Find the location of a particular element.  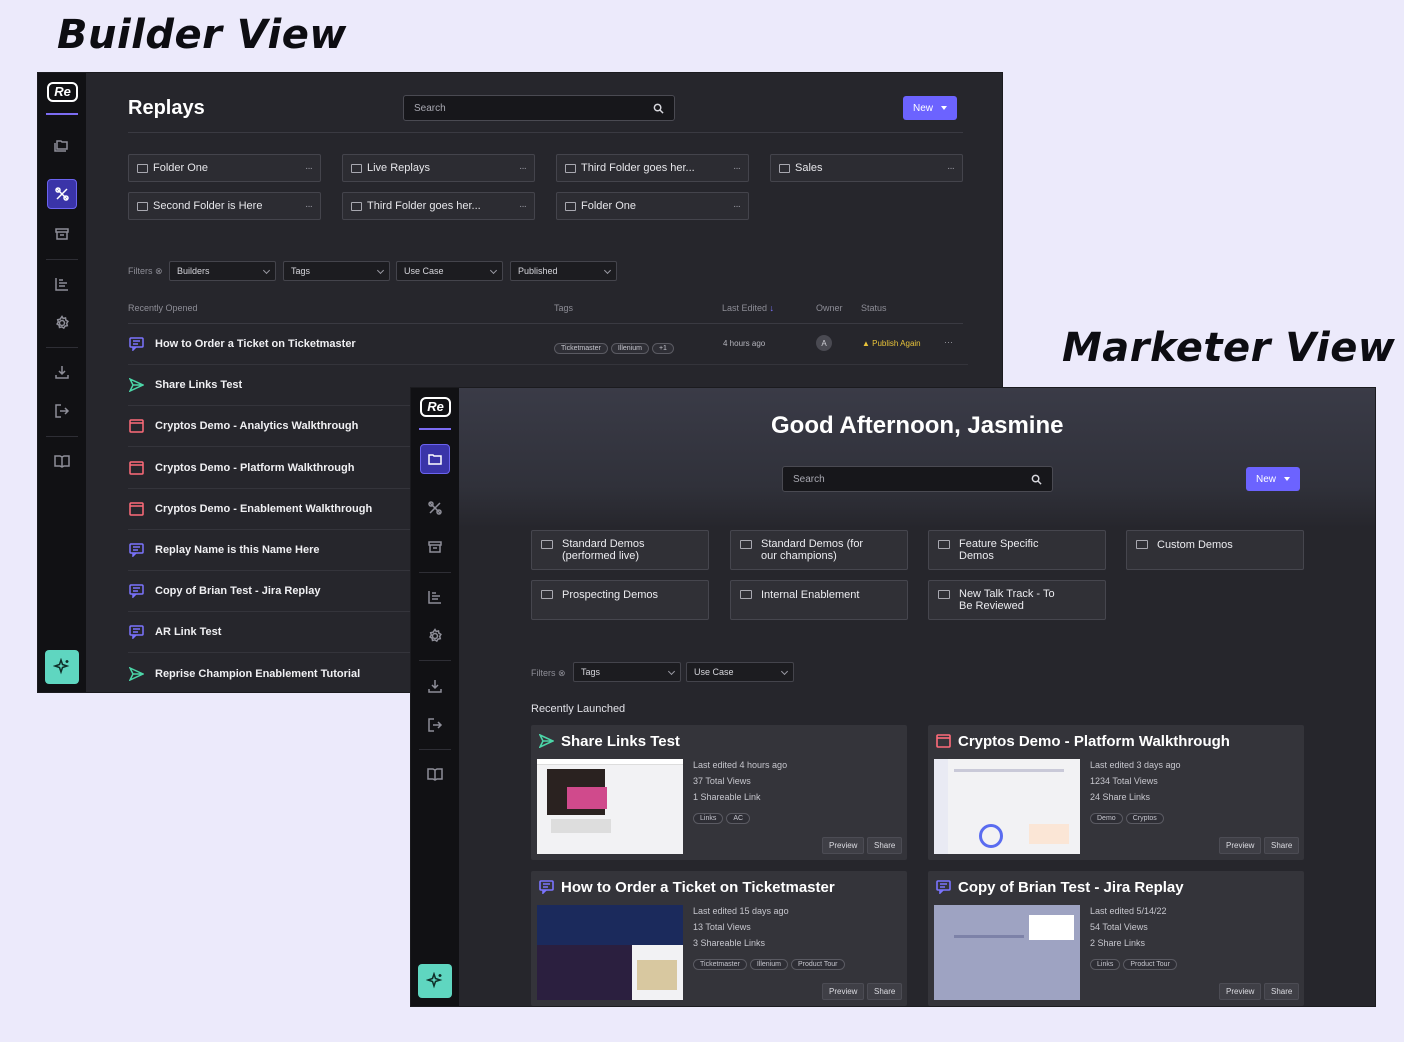

card-title: Copy of Brian Test - Jira Replay is located at coordinates (1071, 887).